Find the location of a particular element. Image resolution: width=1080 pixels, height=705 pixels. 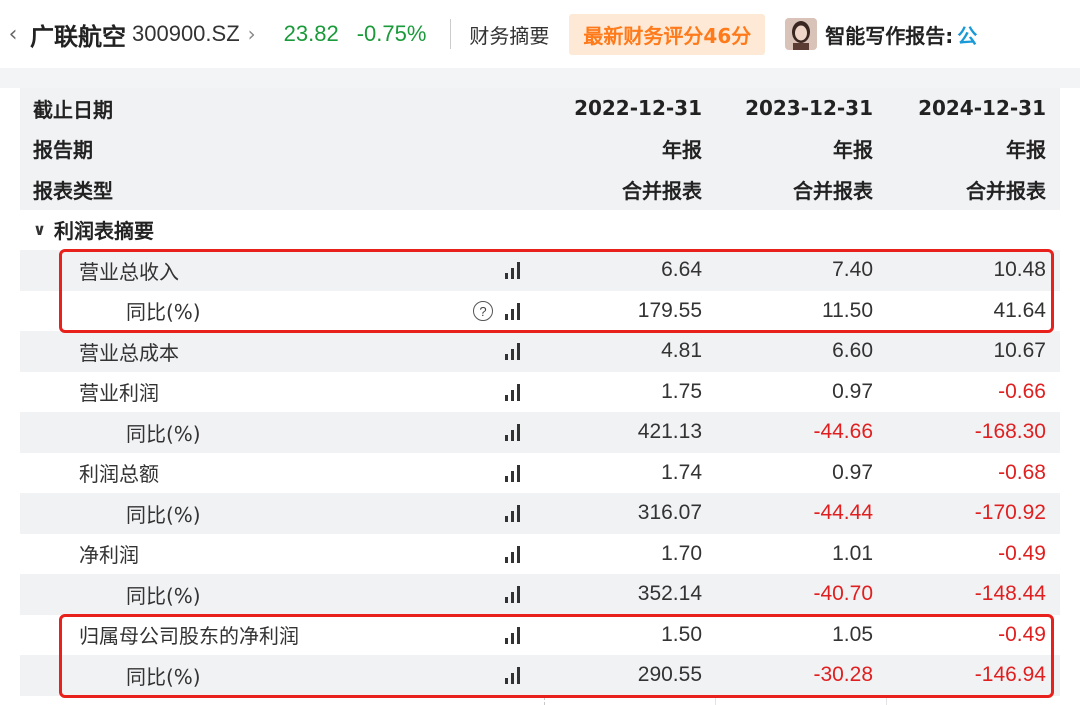

header-value: 2024-12-31 is located at coordinates (982, 108).